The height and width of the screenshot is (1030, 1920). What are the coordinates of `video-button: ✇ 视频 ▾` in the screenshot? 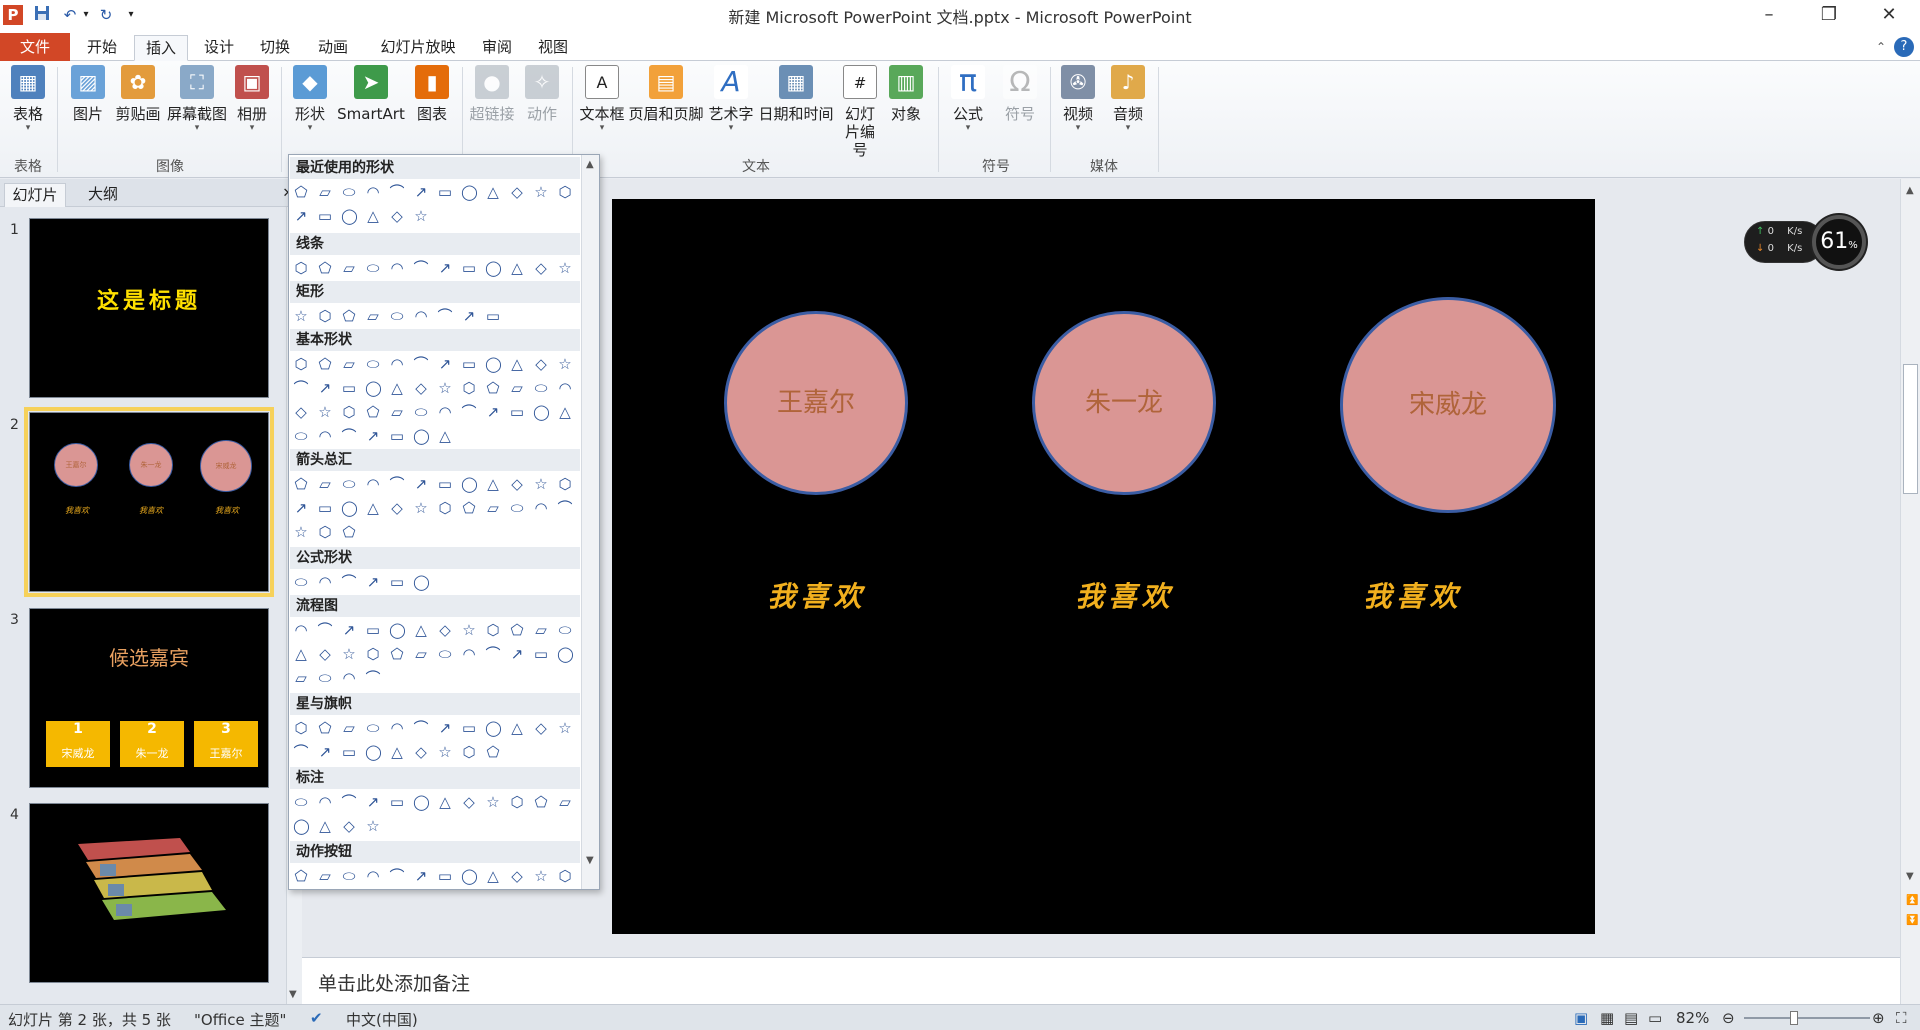 It's located at (1078, 99).